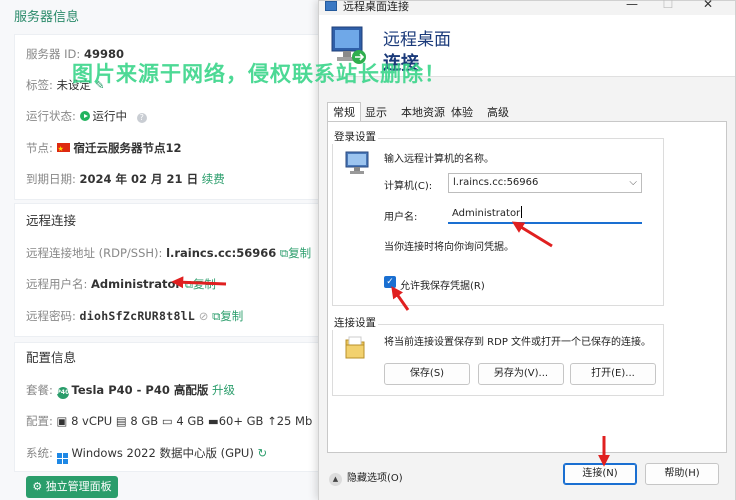  I want to click on expire-row: 到期日期: 2024 年 02 月 21 日 续费, so click(125, 179).